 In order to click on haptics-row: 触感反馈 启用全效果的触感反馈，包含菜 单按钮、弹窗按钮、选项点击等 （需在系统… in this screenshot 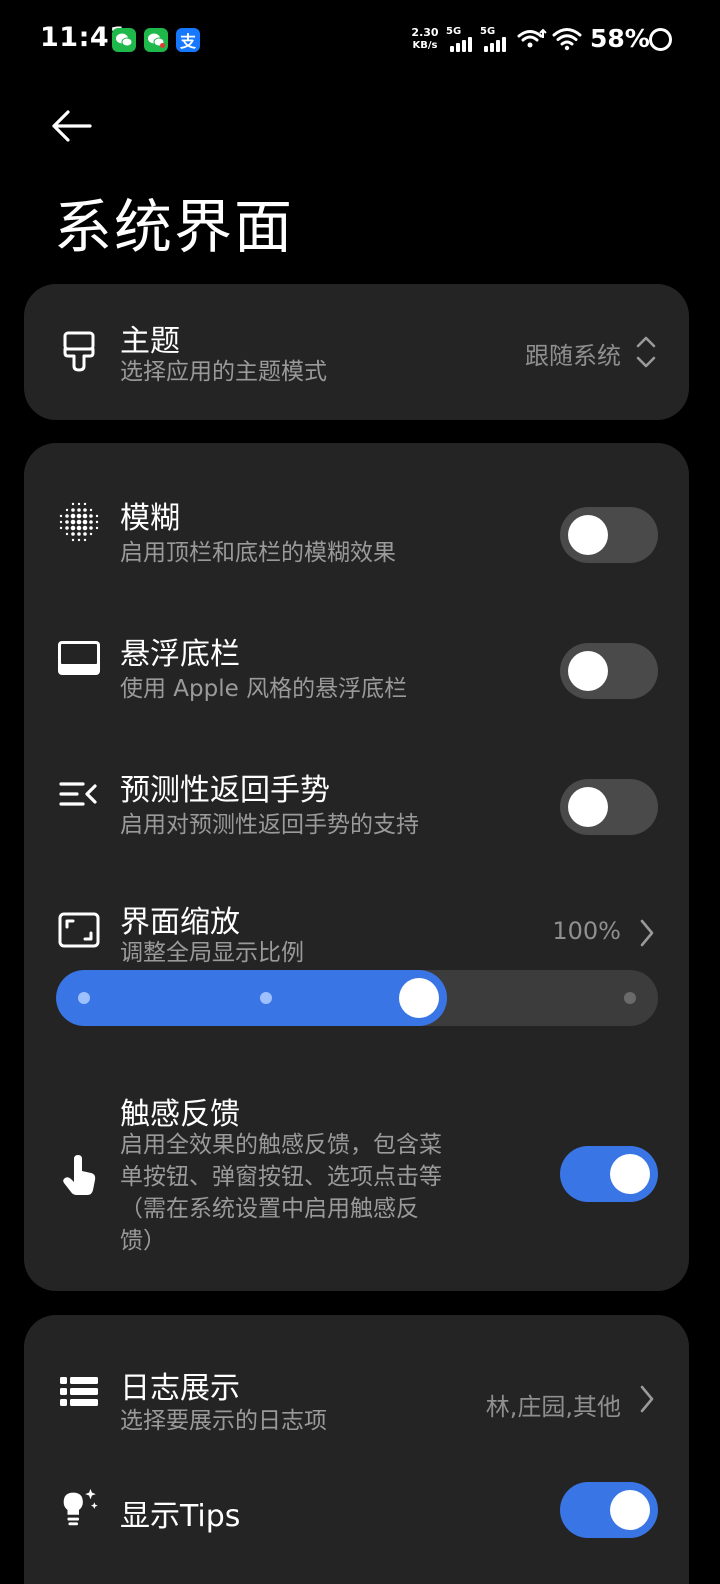, I will do `click(356, 1173)`.